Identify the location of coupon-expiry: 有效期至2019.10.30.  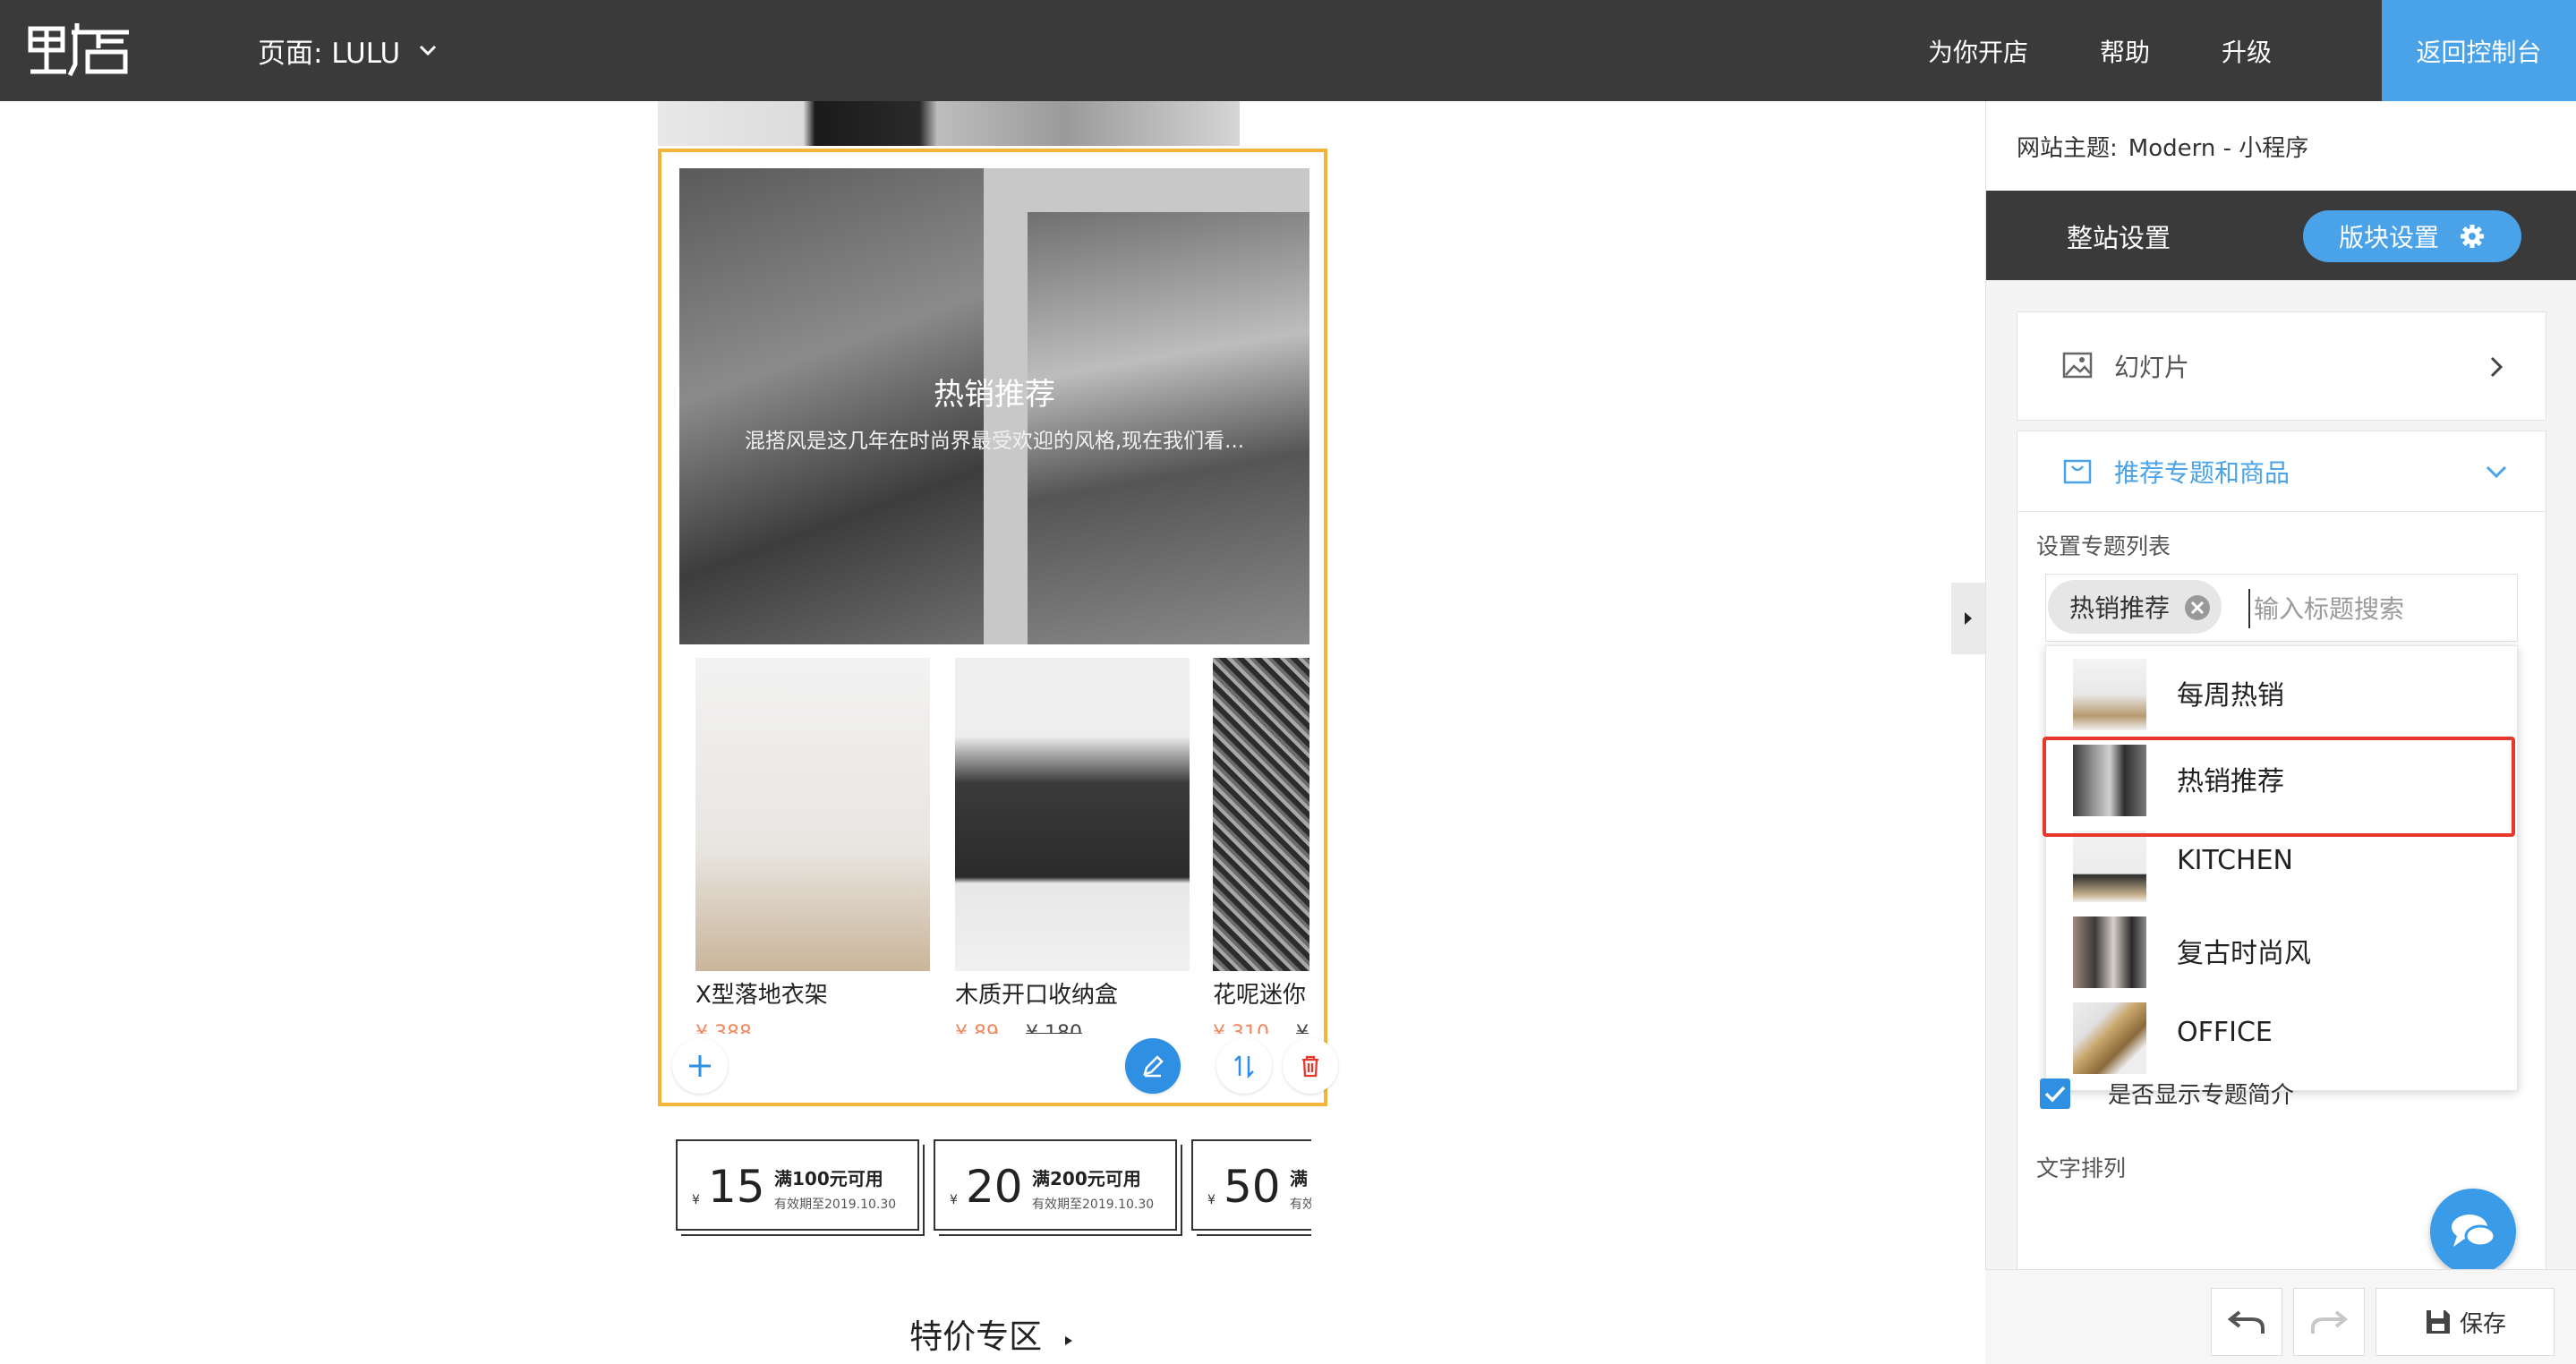
(1093, 1205).